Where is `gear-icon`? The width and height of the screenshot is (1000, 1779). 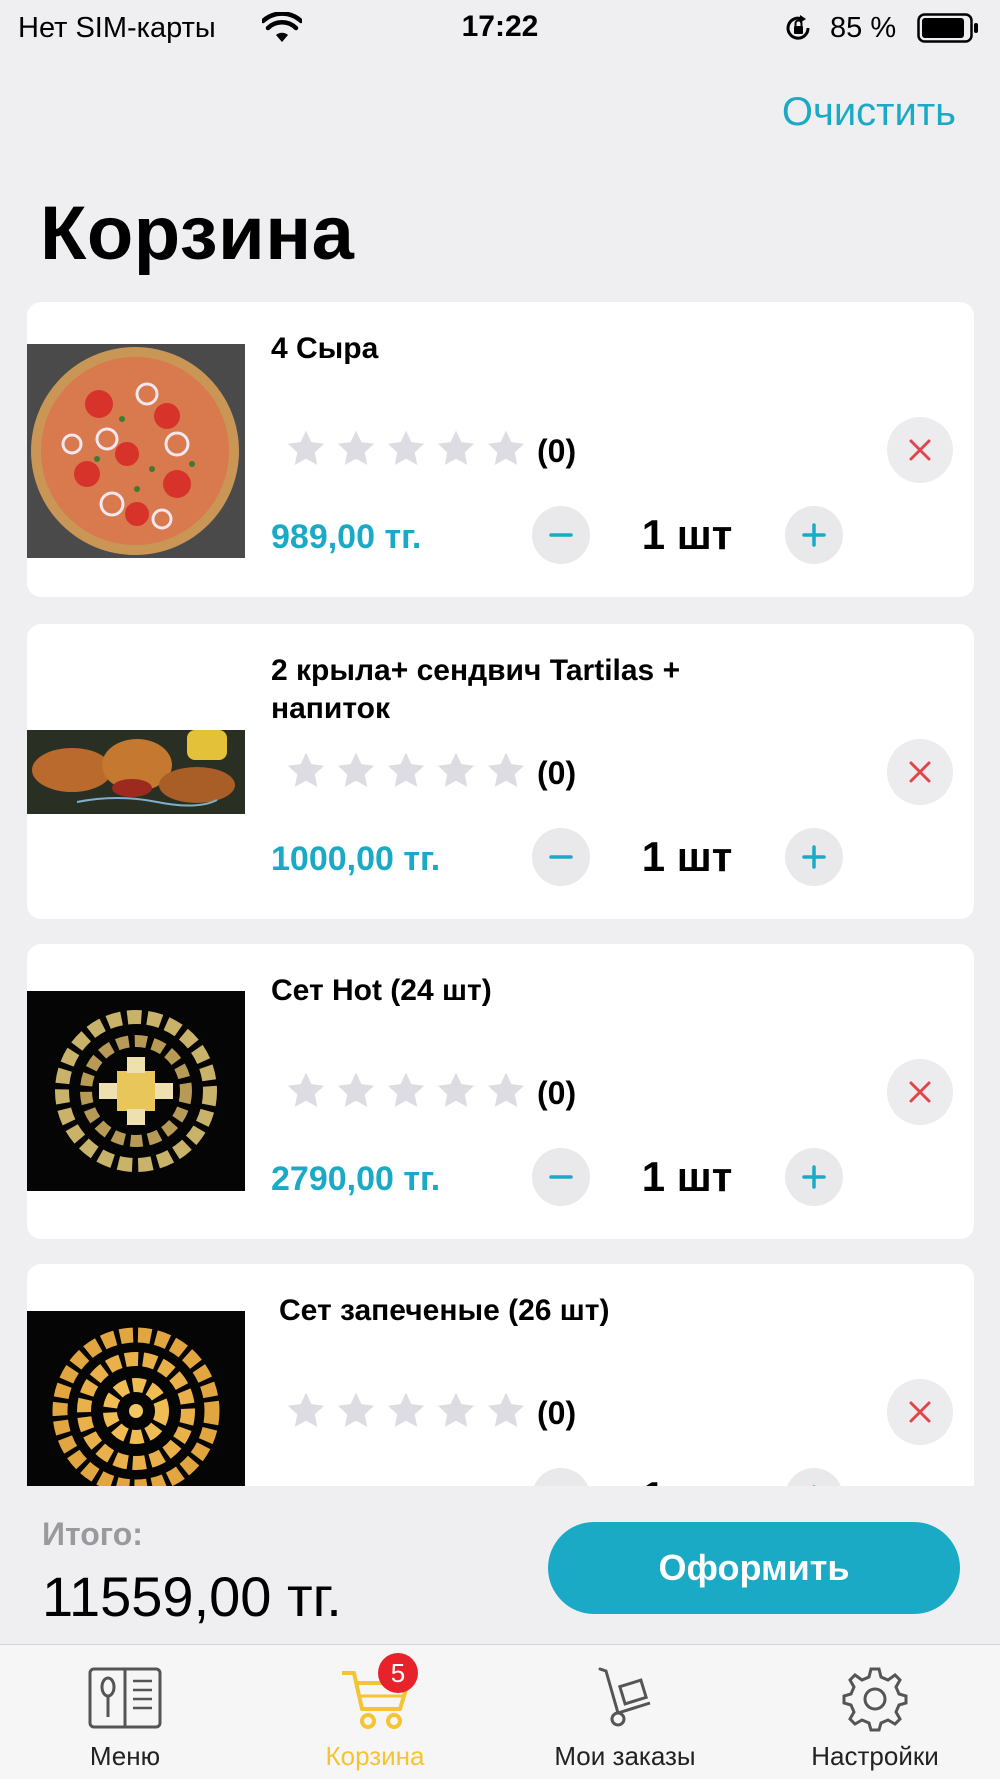
gear-icon is located at coordinates (875, 1699).